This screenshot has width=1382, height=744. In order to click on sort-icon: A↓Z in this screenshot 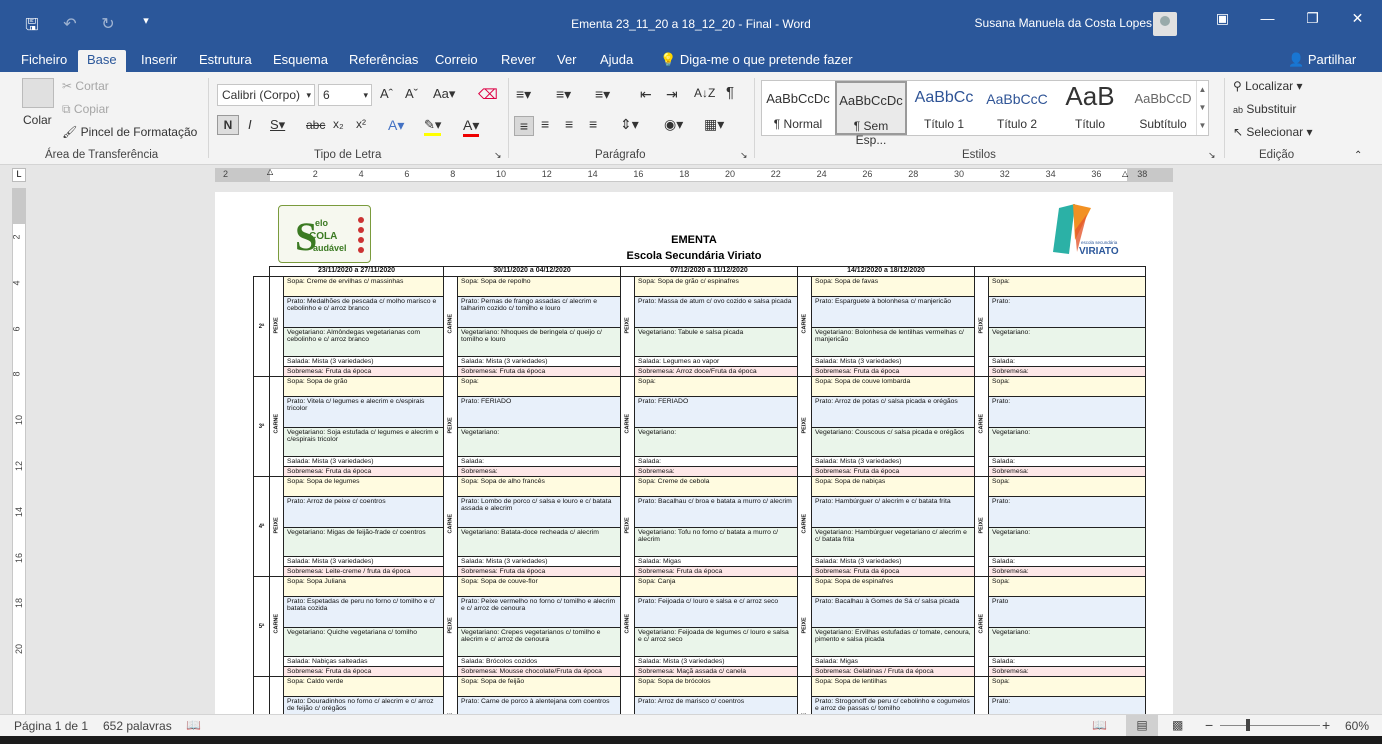, I will do `click(704, 93)`.